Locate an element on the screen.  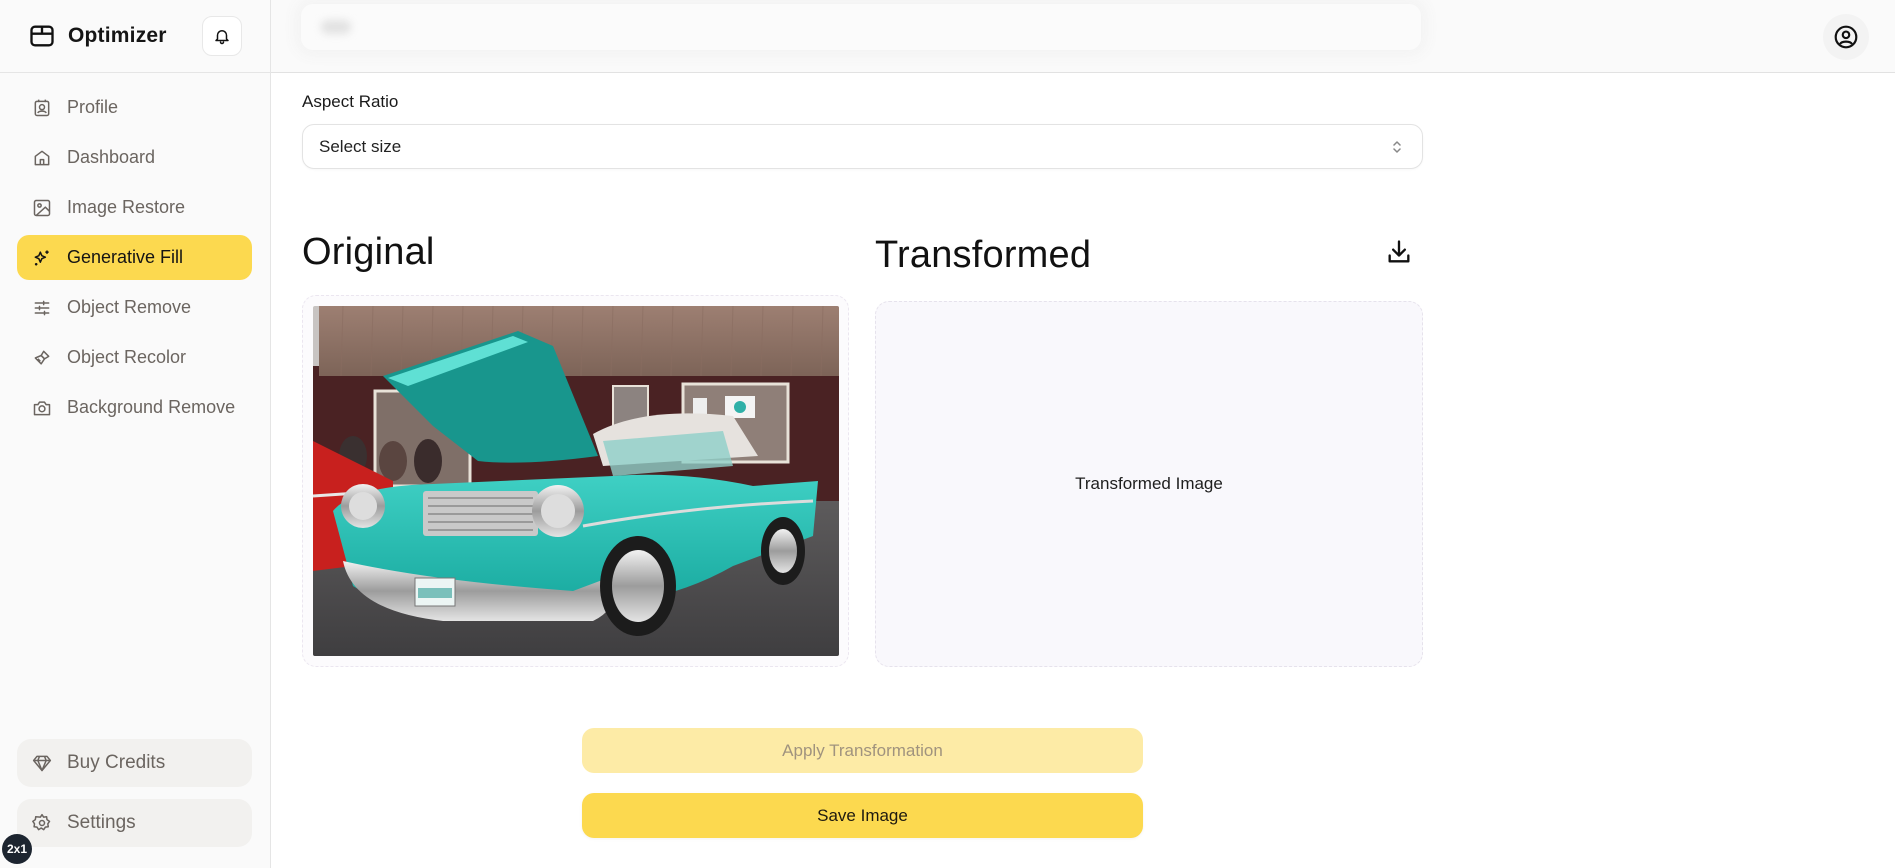
brand: Optimizer is located at coordinates (97, 36).